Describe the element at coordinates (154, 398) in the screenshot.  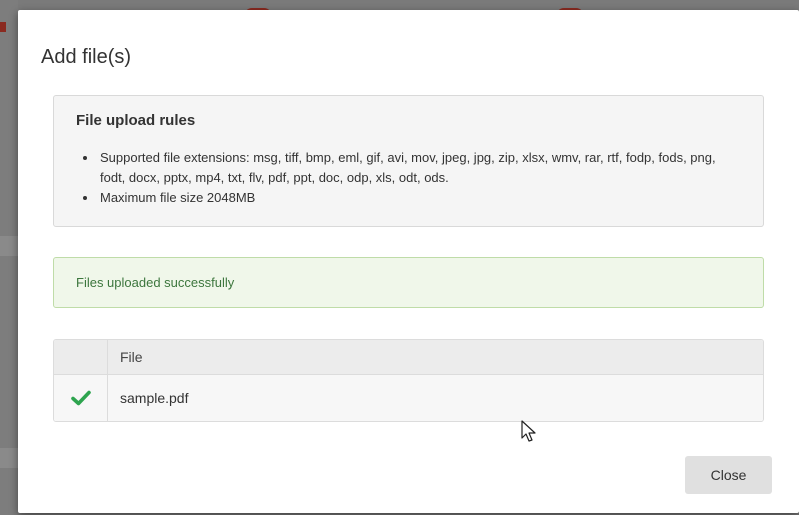
I see `file-name-cell: sample.pdf` at that location.